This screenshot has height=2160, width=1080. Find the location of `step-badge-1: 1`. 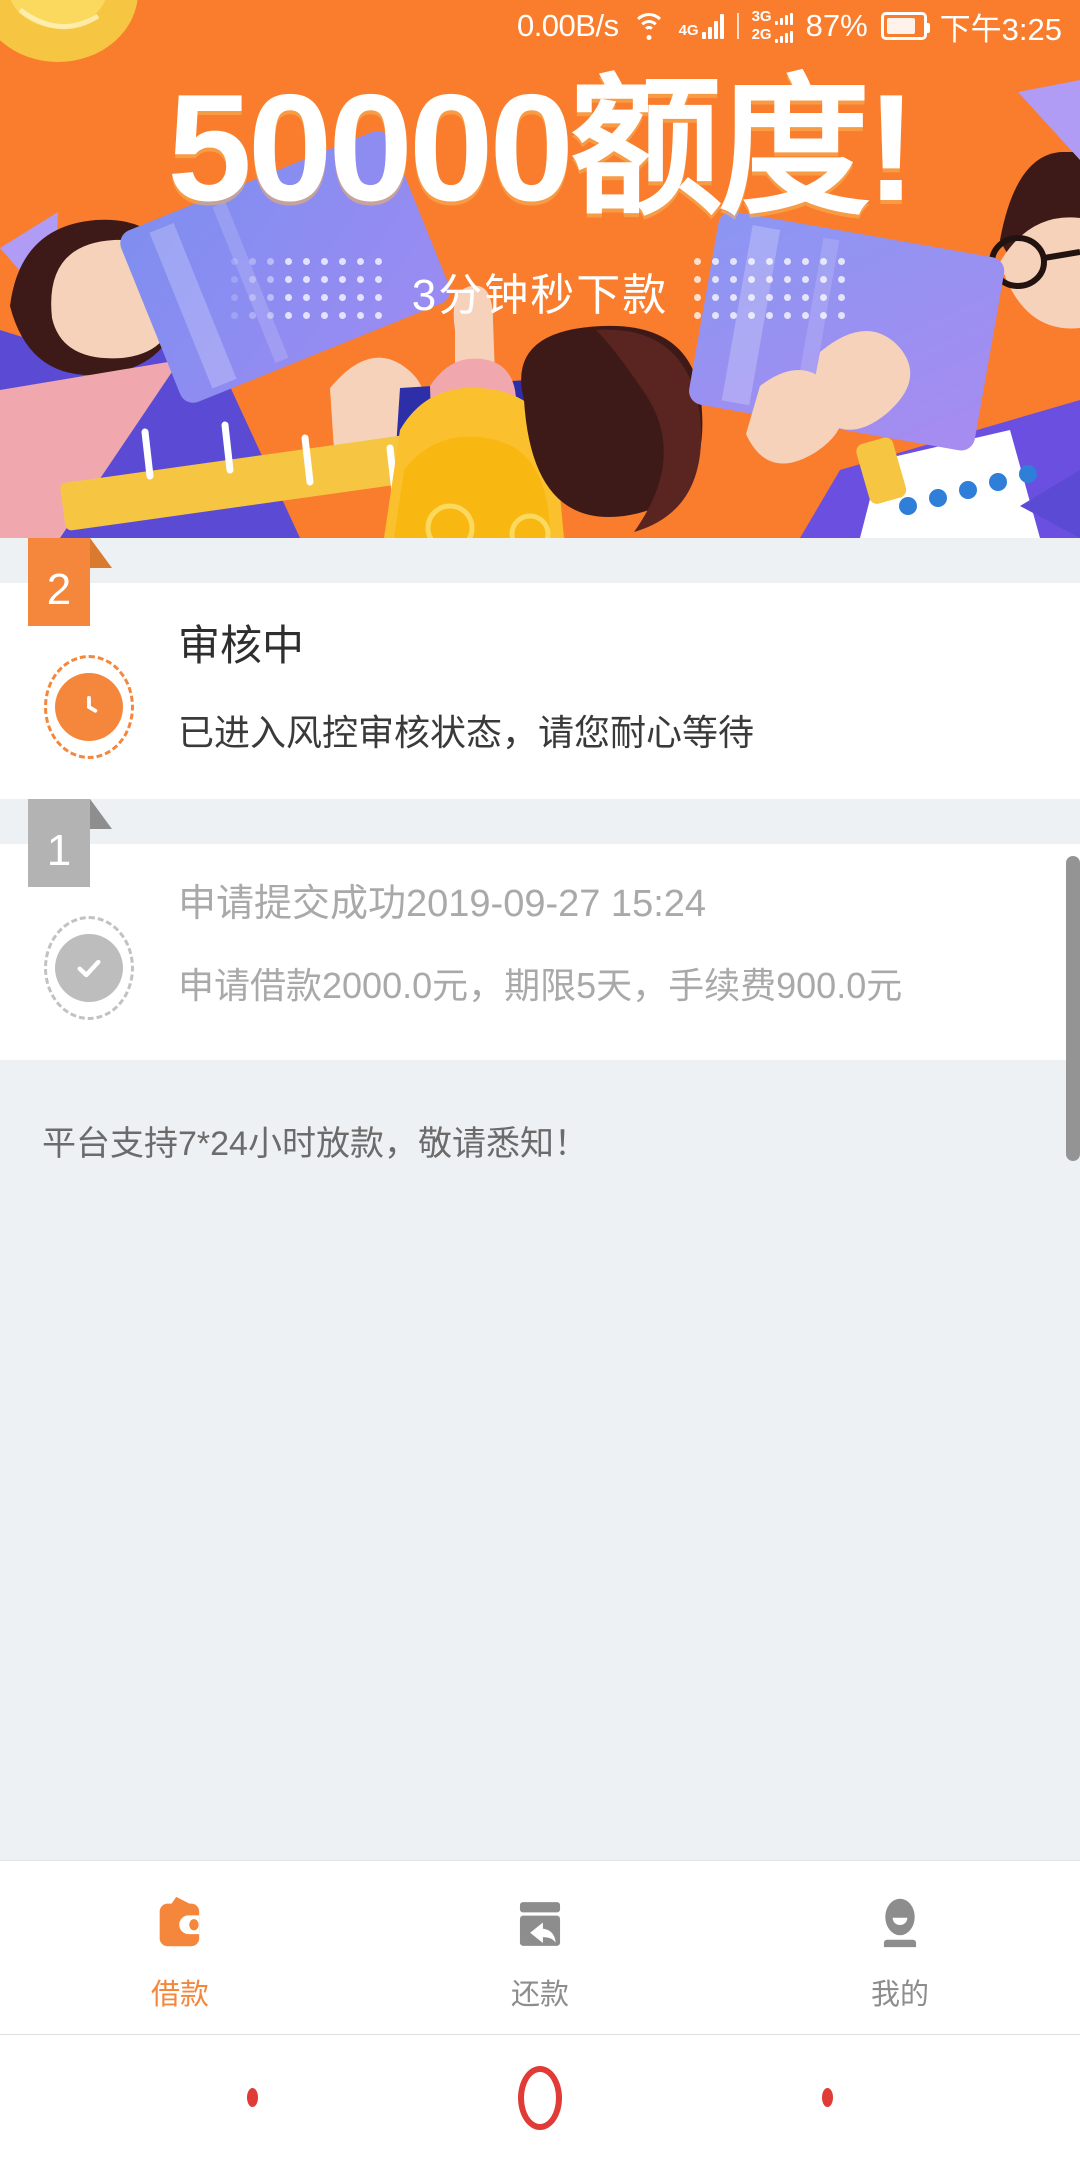

step-badge-1: 1 is located at coordinates (70, 843).